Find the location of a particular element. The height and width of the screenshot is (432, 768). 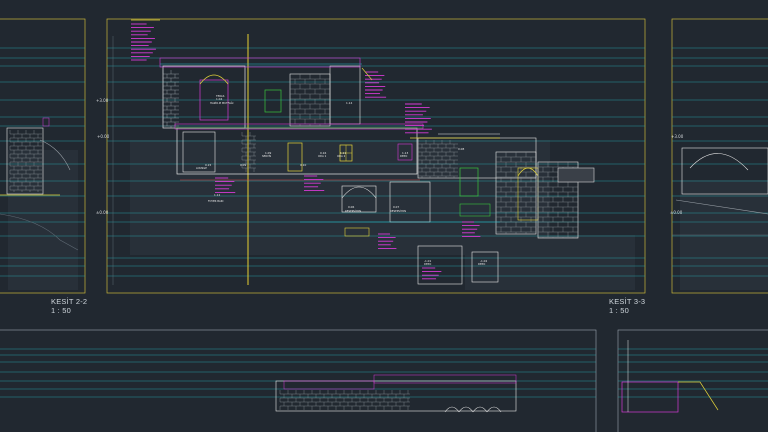

room-number: 0.09 is located at coordinates (243, 165).